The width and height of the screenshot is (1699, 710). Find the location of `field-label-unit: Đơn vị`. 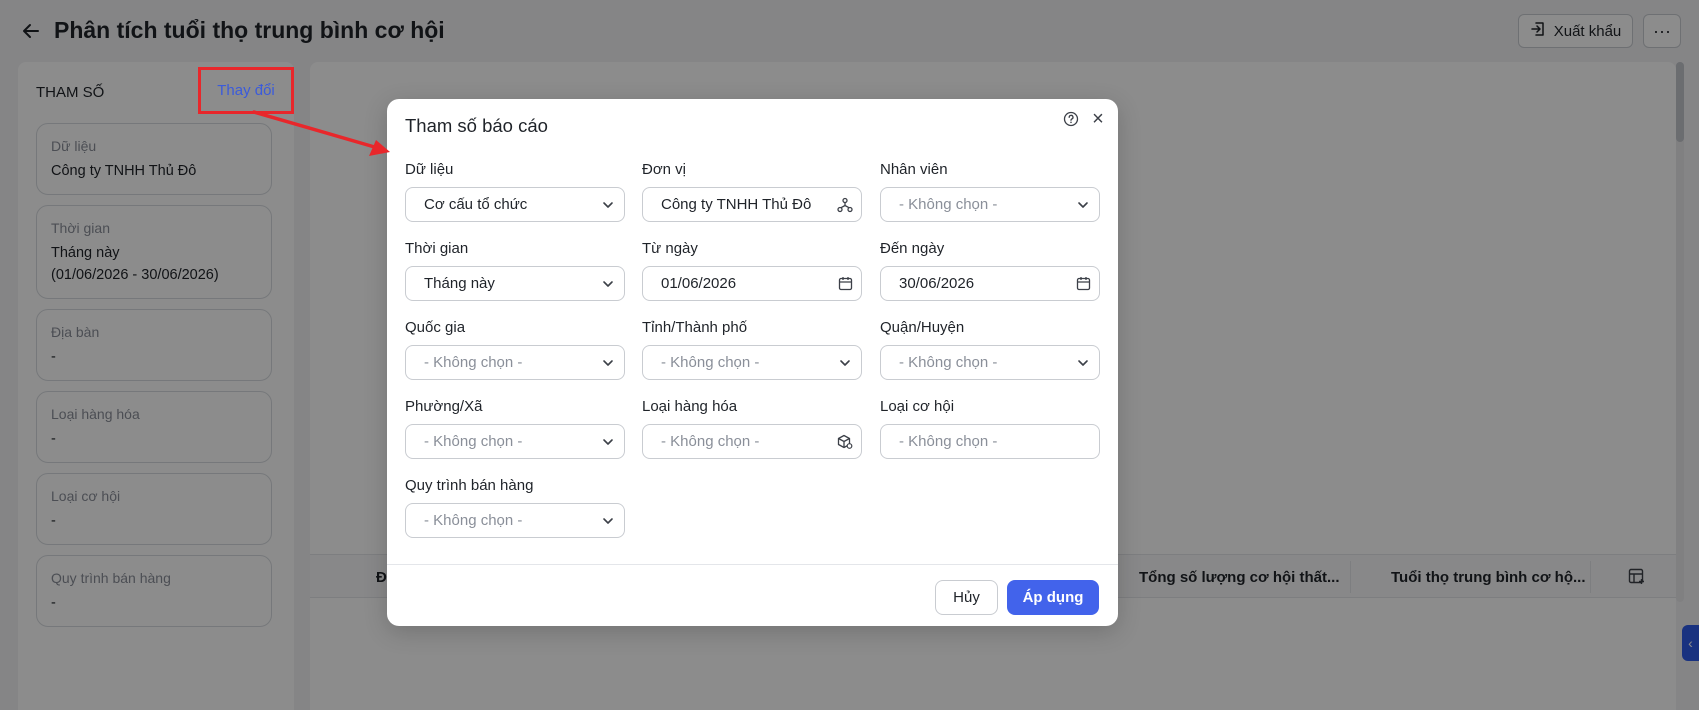

field-label-unit: Đơn vị is located at coordinates (664, 169).